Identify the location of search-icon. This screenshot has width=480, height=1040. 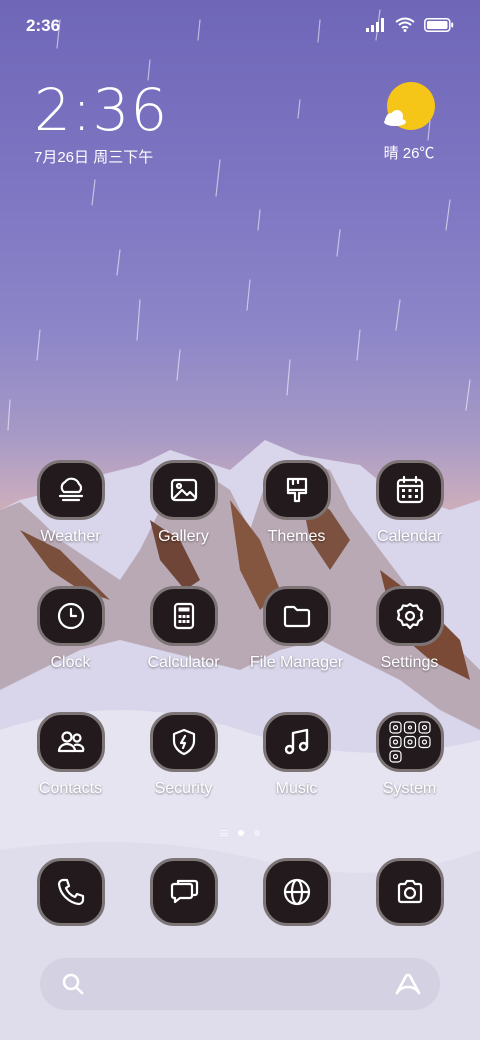
(73, 984).